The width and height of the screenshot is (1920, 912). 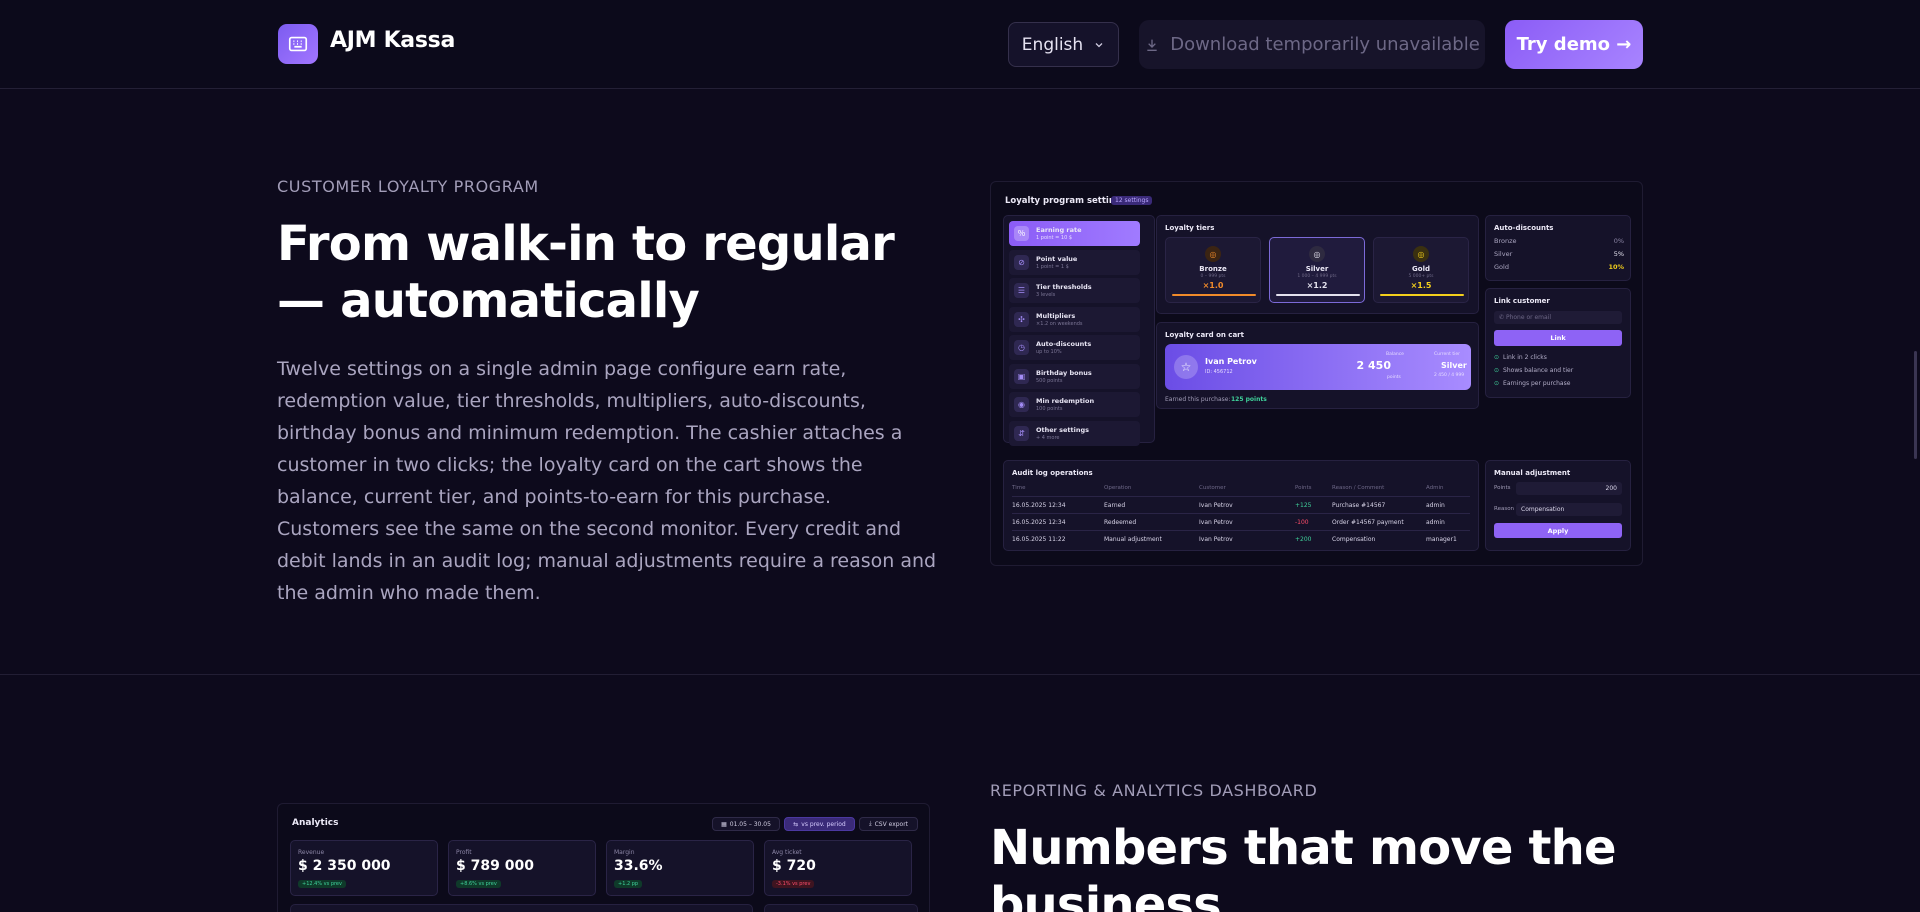 What do you see at coordinates (1186, 367) in the screenshot?
I see `star-icon: ☆` at bounding box center [1186, 367].